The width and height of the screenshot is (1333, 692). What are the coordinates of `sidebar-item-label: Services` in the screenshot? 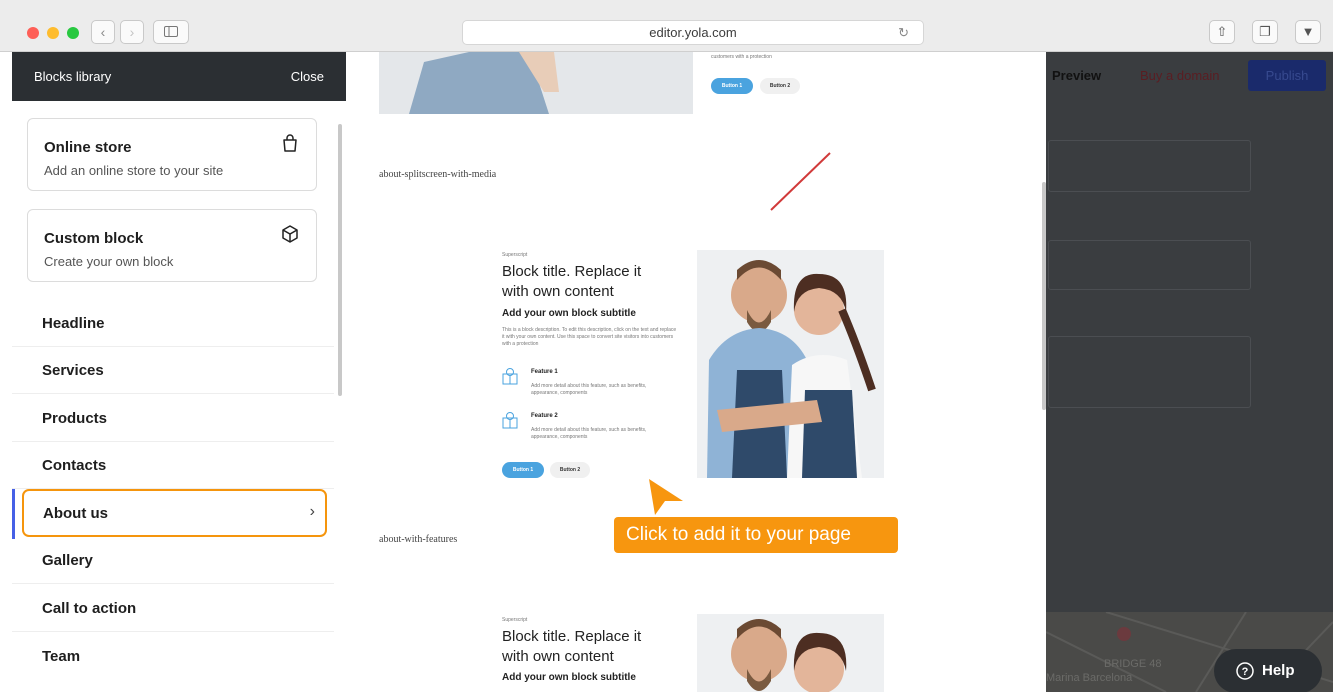 It's located at (73, 370).